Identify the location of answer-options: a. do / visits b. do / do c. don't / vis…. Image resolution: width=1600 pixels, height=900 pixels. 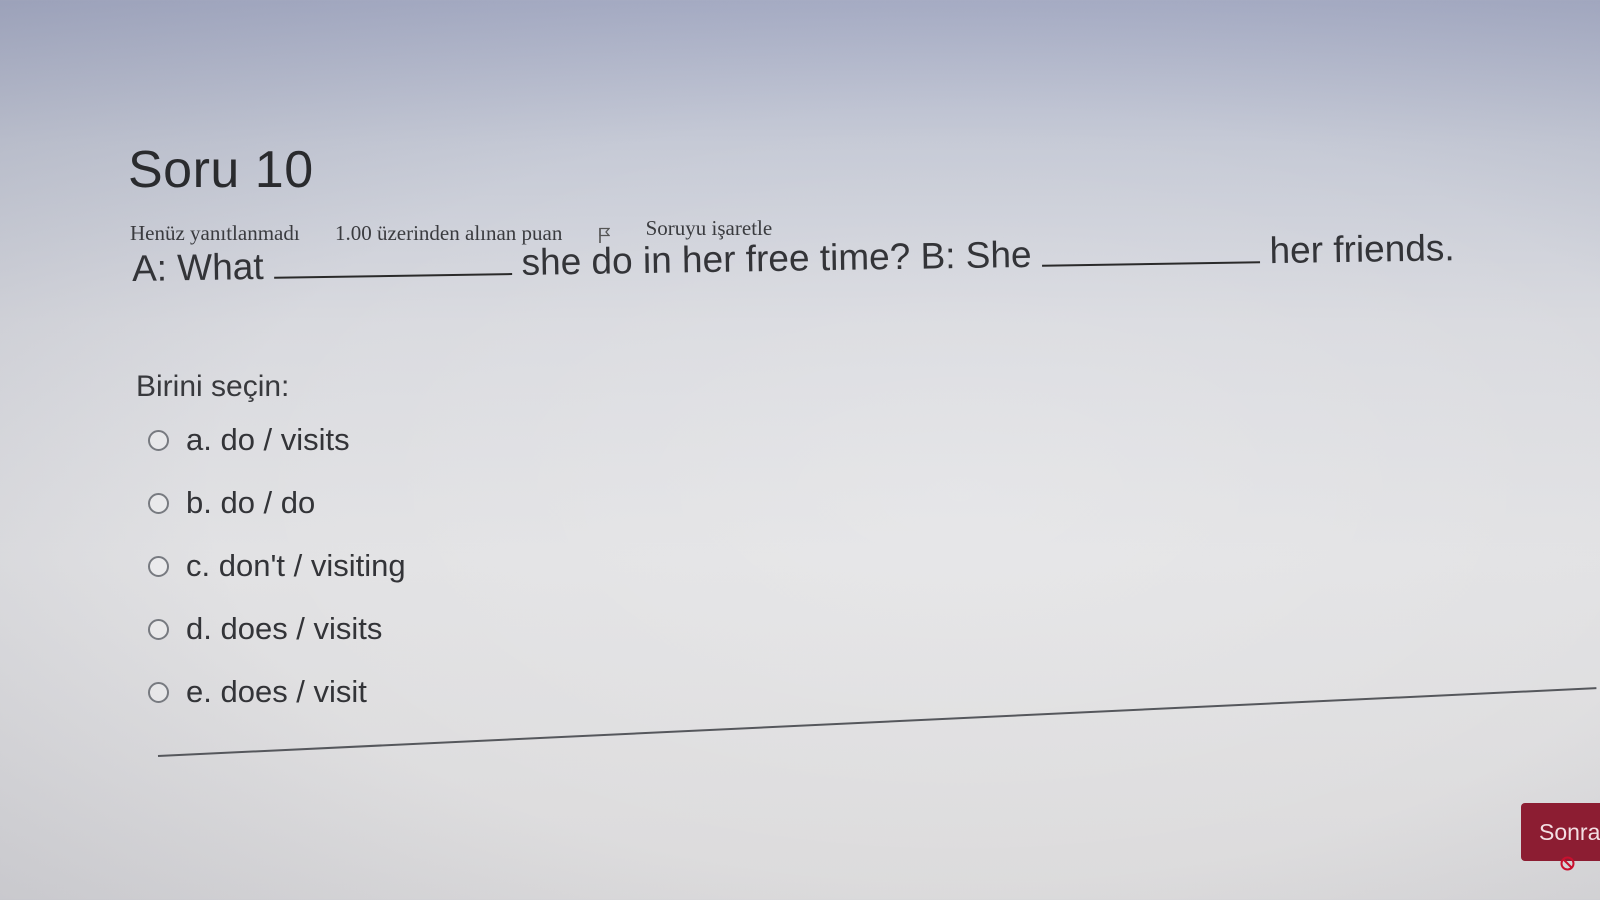
(277, 577).